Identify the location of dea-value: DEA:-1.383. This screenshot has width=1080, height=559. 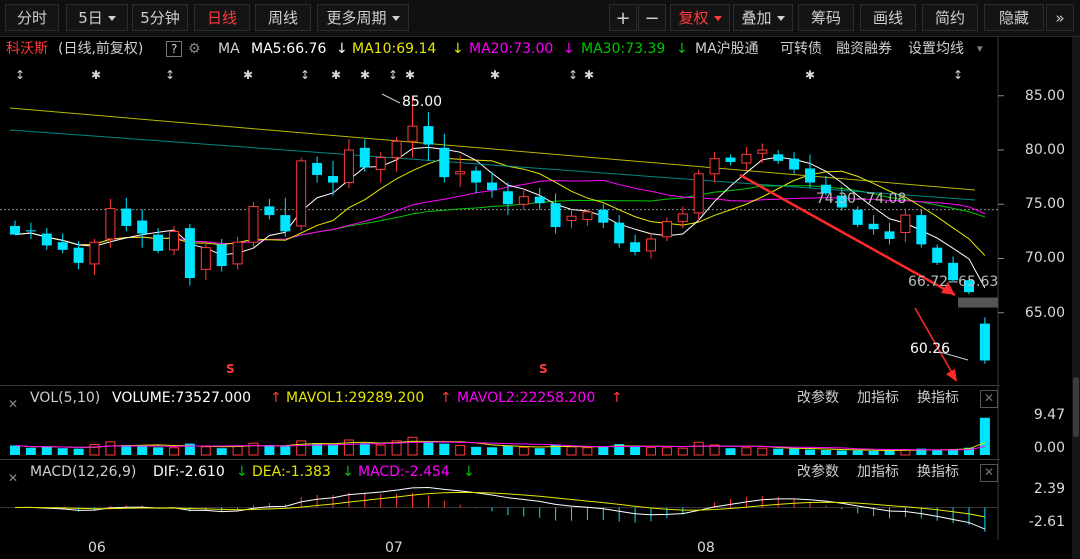
(291, 472).